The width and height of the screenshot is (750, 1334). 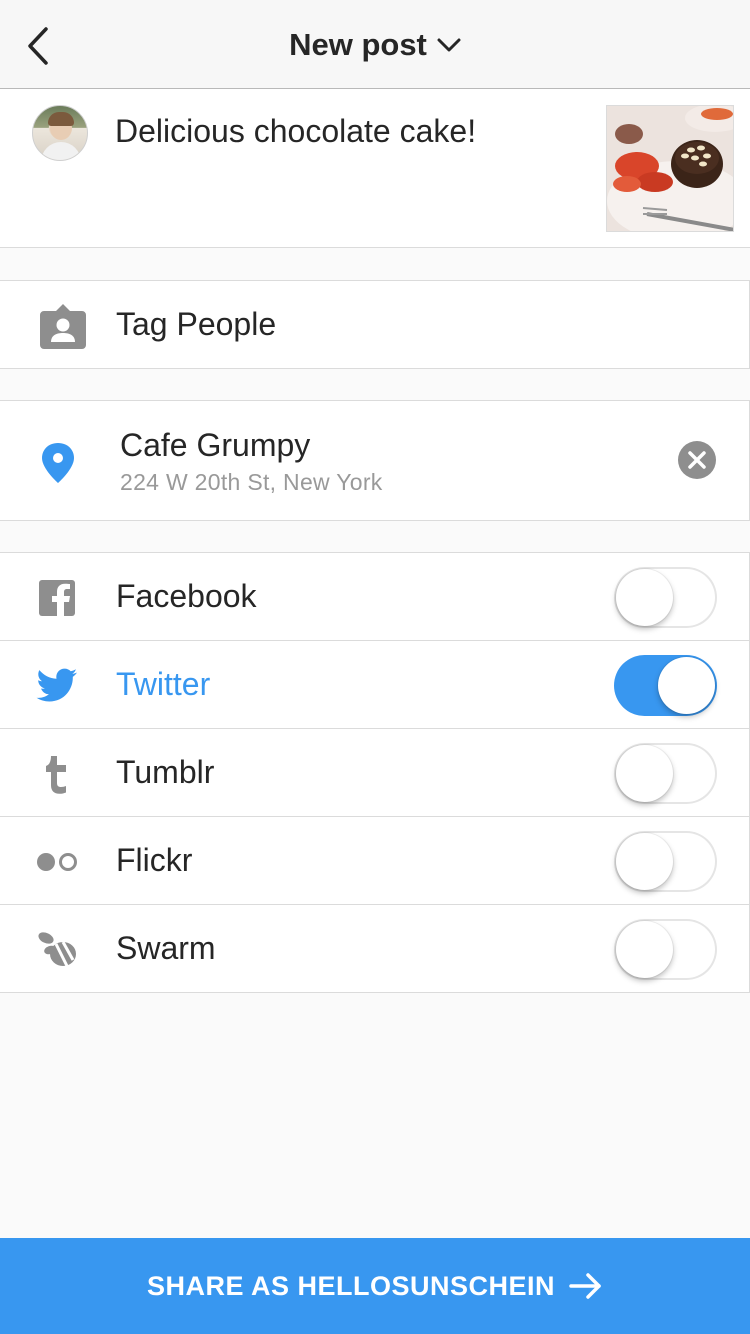 What do you see at coordinates (186, 596) in the screenshot?
I see `share-label: Facebook` at bounding box center [186, 596].